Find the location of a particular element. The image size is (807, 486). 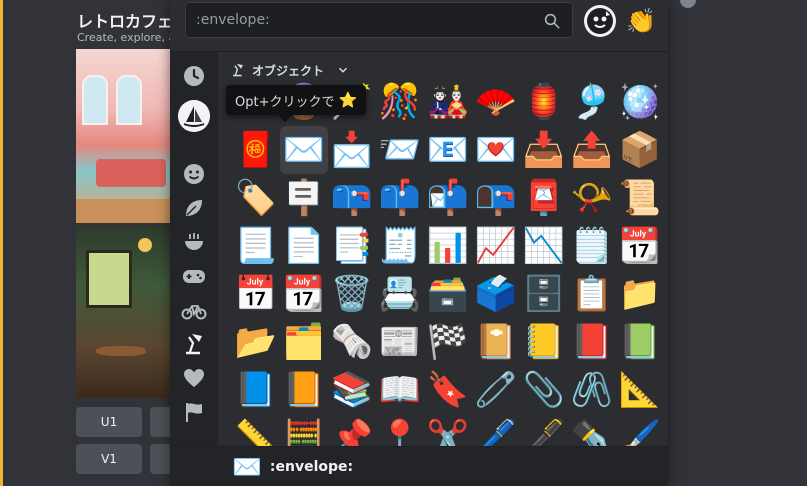

emoji-button: 📑 is located at coordinates (352, 246).